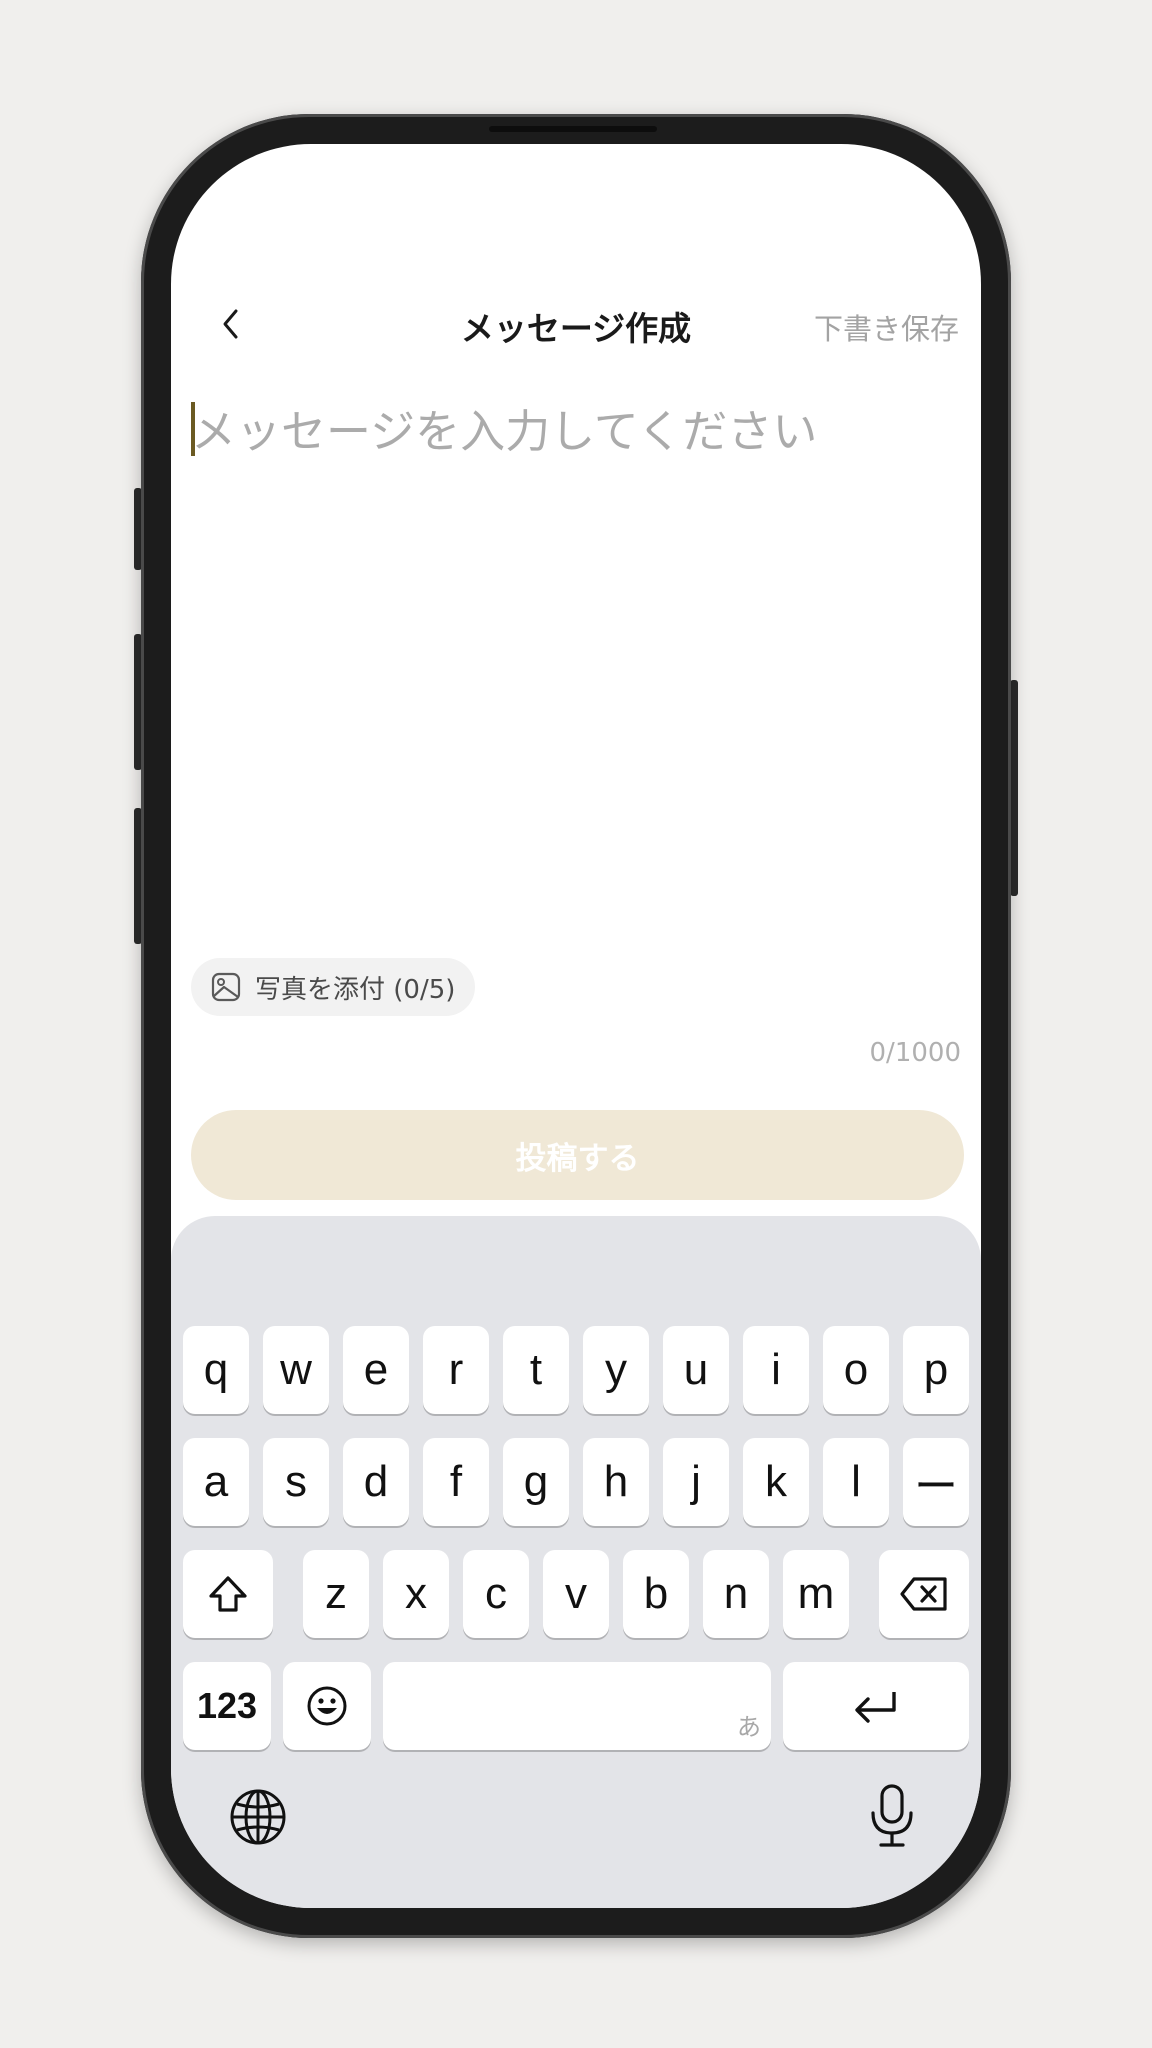 This screenshot has height=2048, width=1152. Describe the element at coordinates (216, 1482) in the screenshot. I see `key-a: a` at that location.